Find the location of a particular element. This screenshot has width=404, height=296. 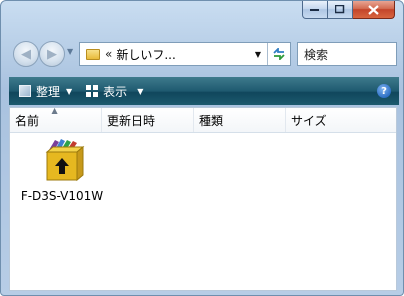

column-date-label: 更新日時 is located at coordinates (131, 120).